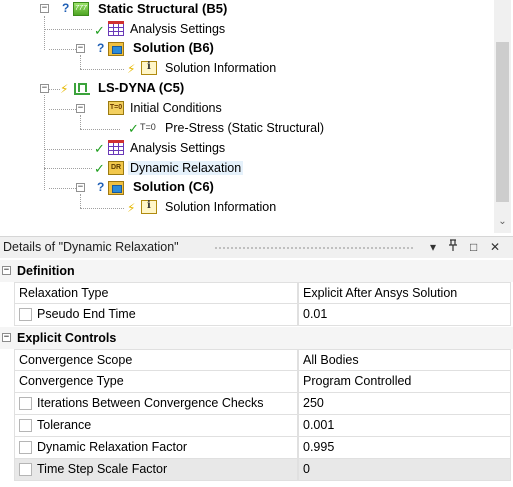 The width and height of the screenshot is (513, 487). I want to click on tree-item-label: LS-DYNA (C5), so click(141, 87).